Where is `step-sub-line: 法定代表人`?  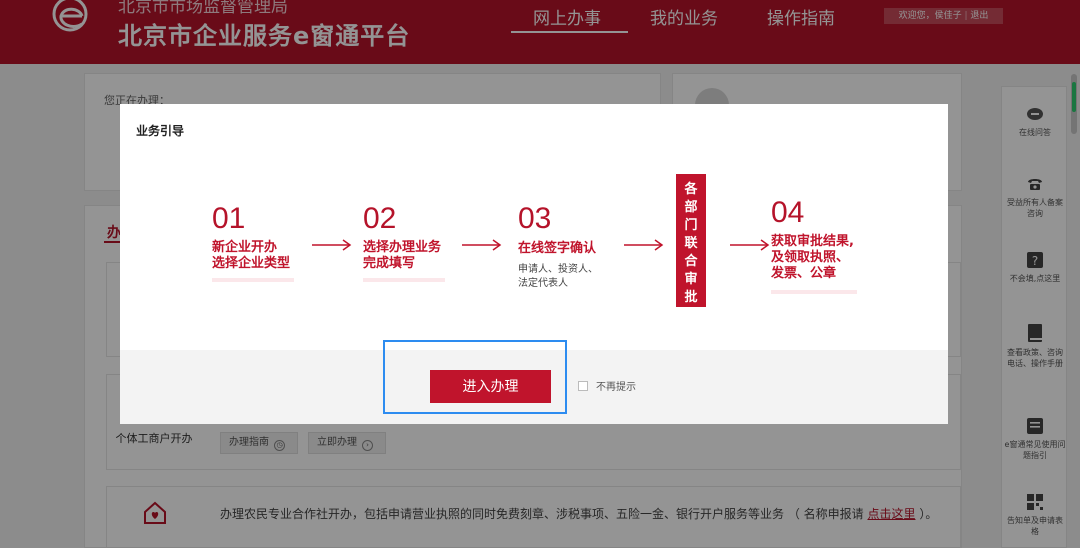
step-sub-line: 法定代表人 is located at coordinates (543, 283).